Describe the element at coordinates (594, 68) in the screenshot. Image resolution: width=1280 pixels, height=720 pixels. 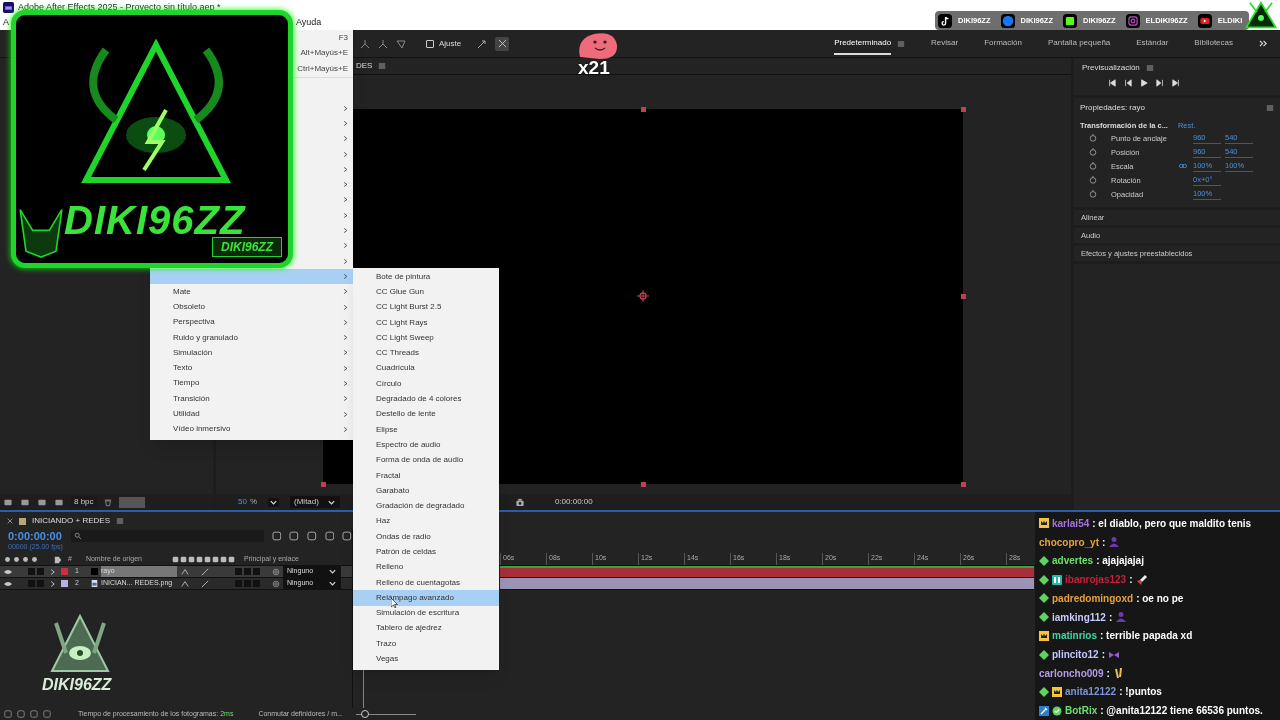
I see `alert-count: x21` at that location.